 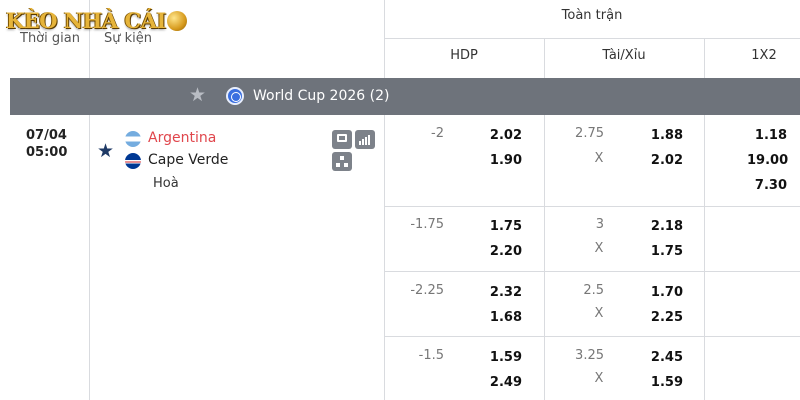 I want to click on 1x2-draw-odd: 7.30, so click(x=767, y=185).